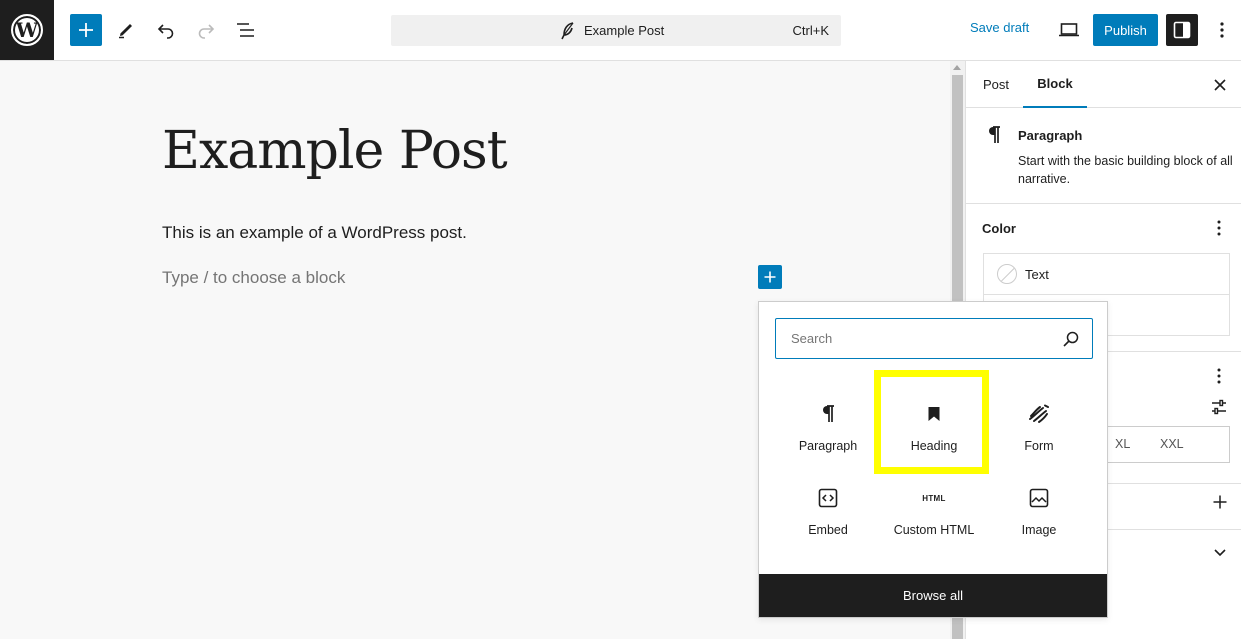 The image size is (1241, 639). I want to click on block-item-label: Image, so click(1039, 530).